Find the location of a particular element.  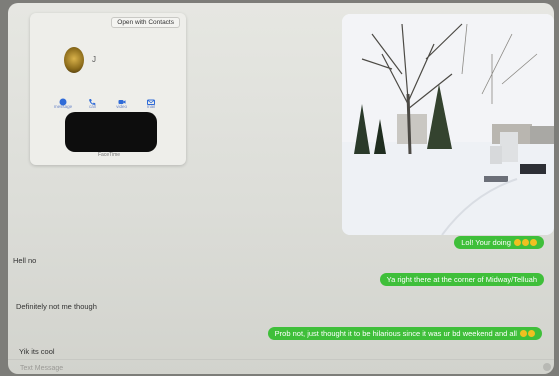

message-icon is located at coordinates (63, 99).